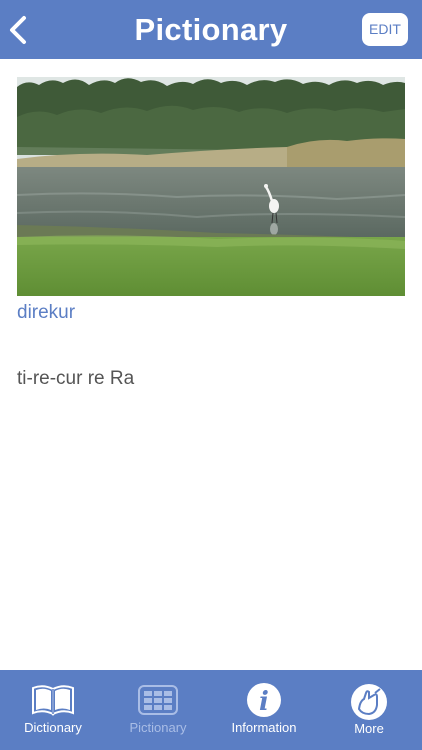 The width and height of the screenshot is (422, 750). I want to click on tab-dictionary: Dictionary, so click(53, 710).